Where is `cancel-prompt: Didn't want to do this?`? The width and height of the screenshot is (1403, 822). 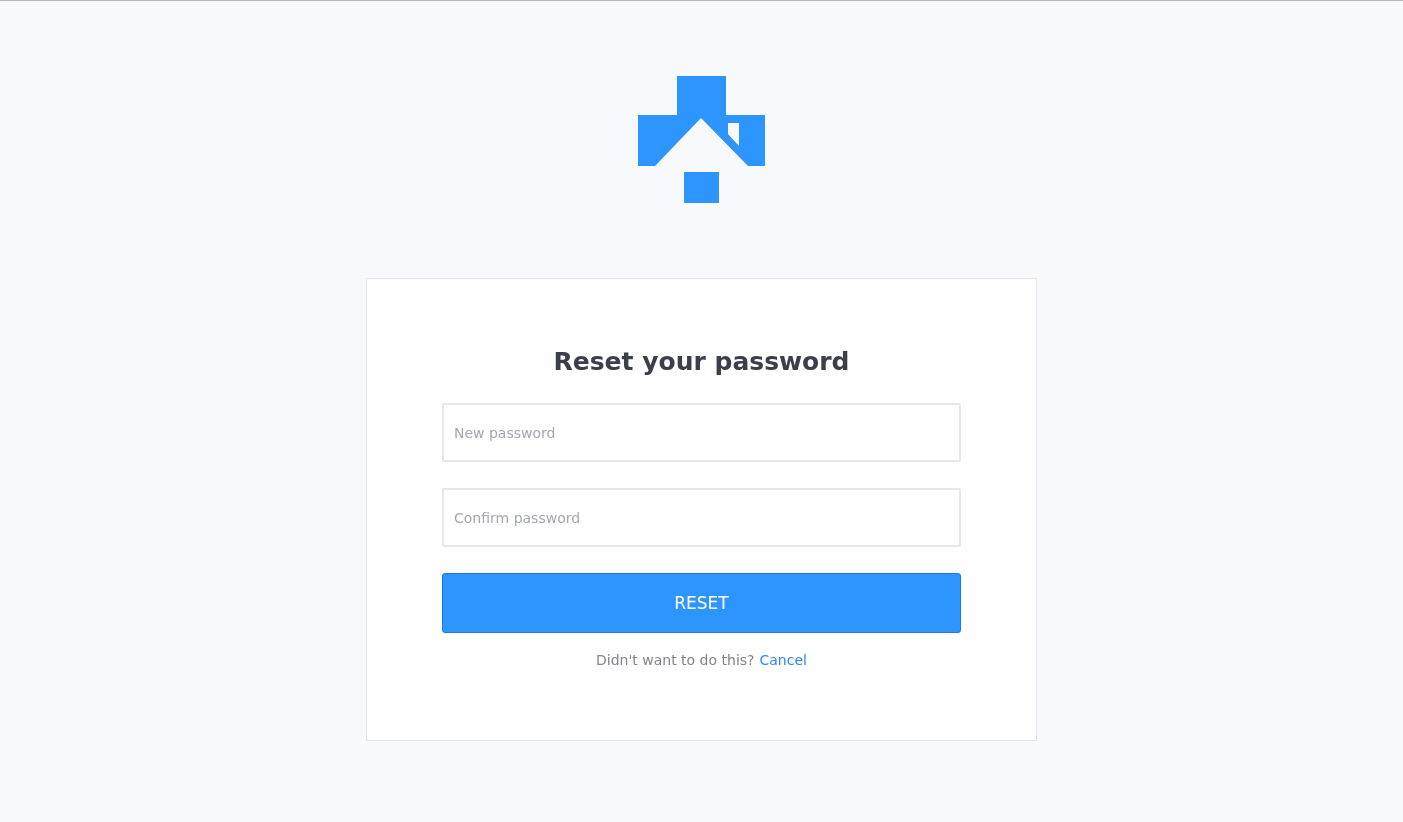
cancel-prompt: Didn't want to do this? is located at coordinates (675, 660).